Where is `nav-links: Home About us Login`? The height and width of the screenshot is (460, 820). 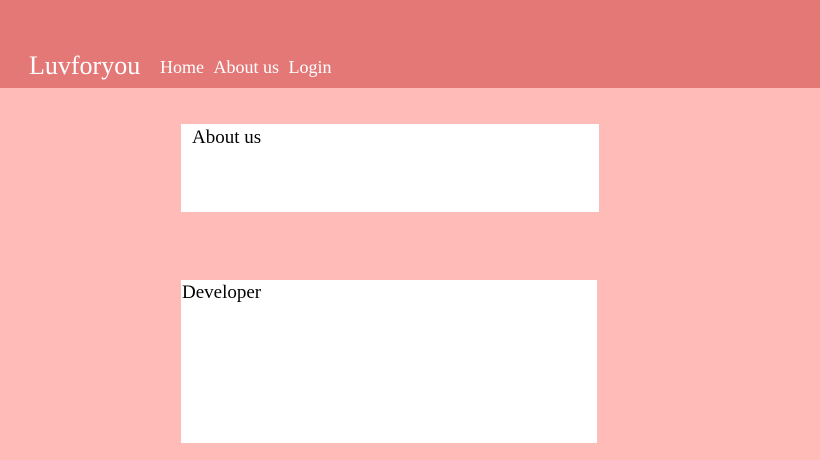
nav-links: Home About us Login is located at coordinates (248, 67).